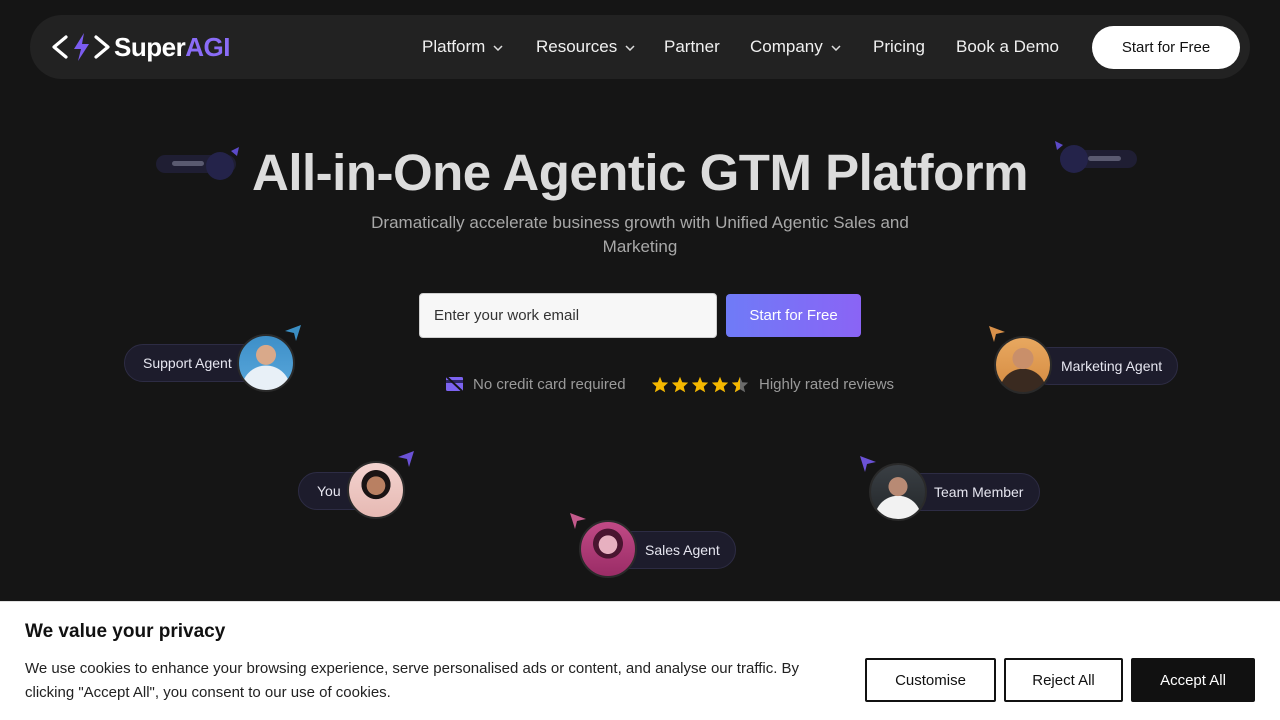 The height and width of the screenshot is (720, 1280). Describe the element at coordinates (827, 384) in the screenshot. I see `reviews-text: Highly rated reviews` at that location.